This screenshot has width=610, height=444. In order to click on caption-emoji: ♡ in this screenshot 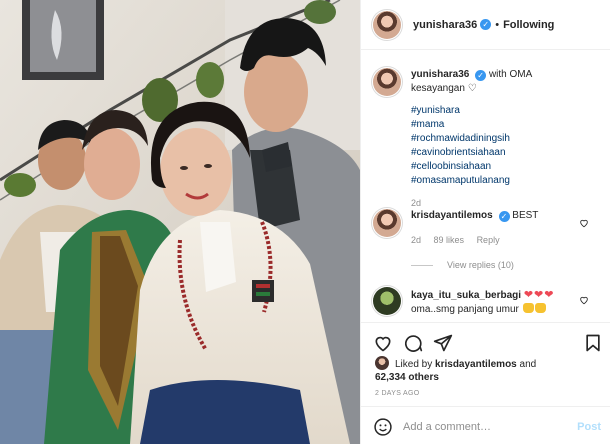, I will do `click(472, 88)`.